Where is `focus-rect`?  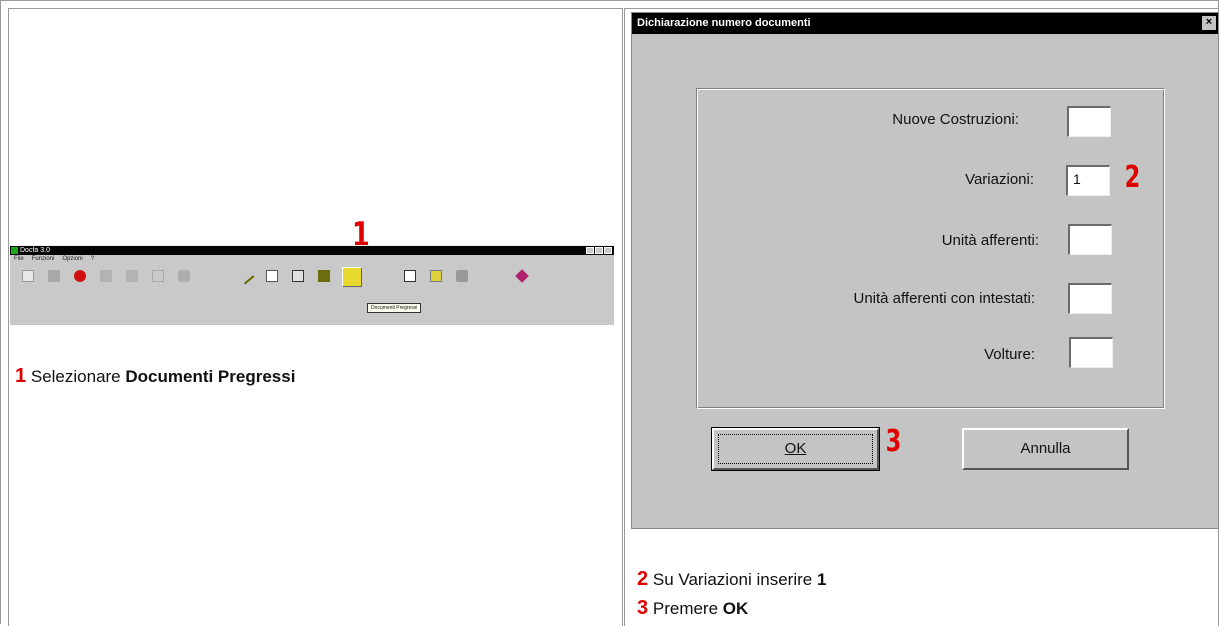
focus-rect is located at coordinates (795, 449).